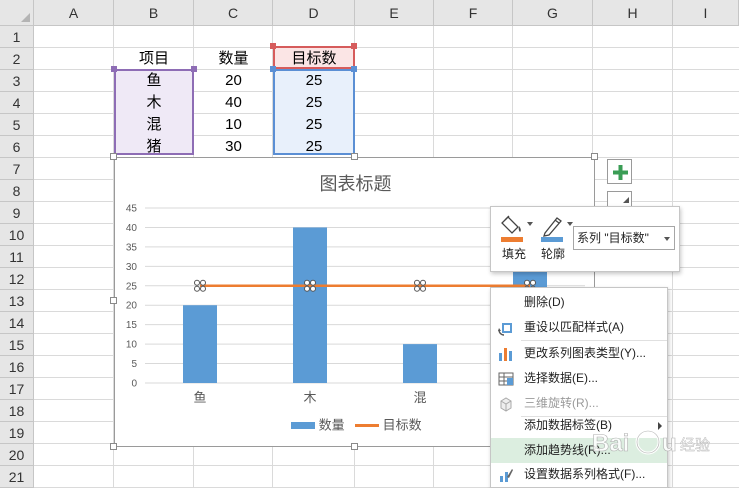 This screenshot has height=488, width=739. Describe the element at coordinates (553, 254) in the screenshot. I see `outline-label: 轮廓` at that location.